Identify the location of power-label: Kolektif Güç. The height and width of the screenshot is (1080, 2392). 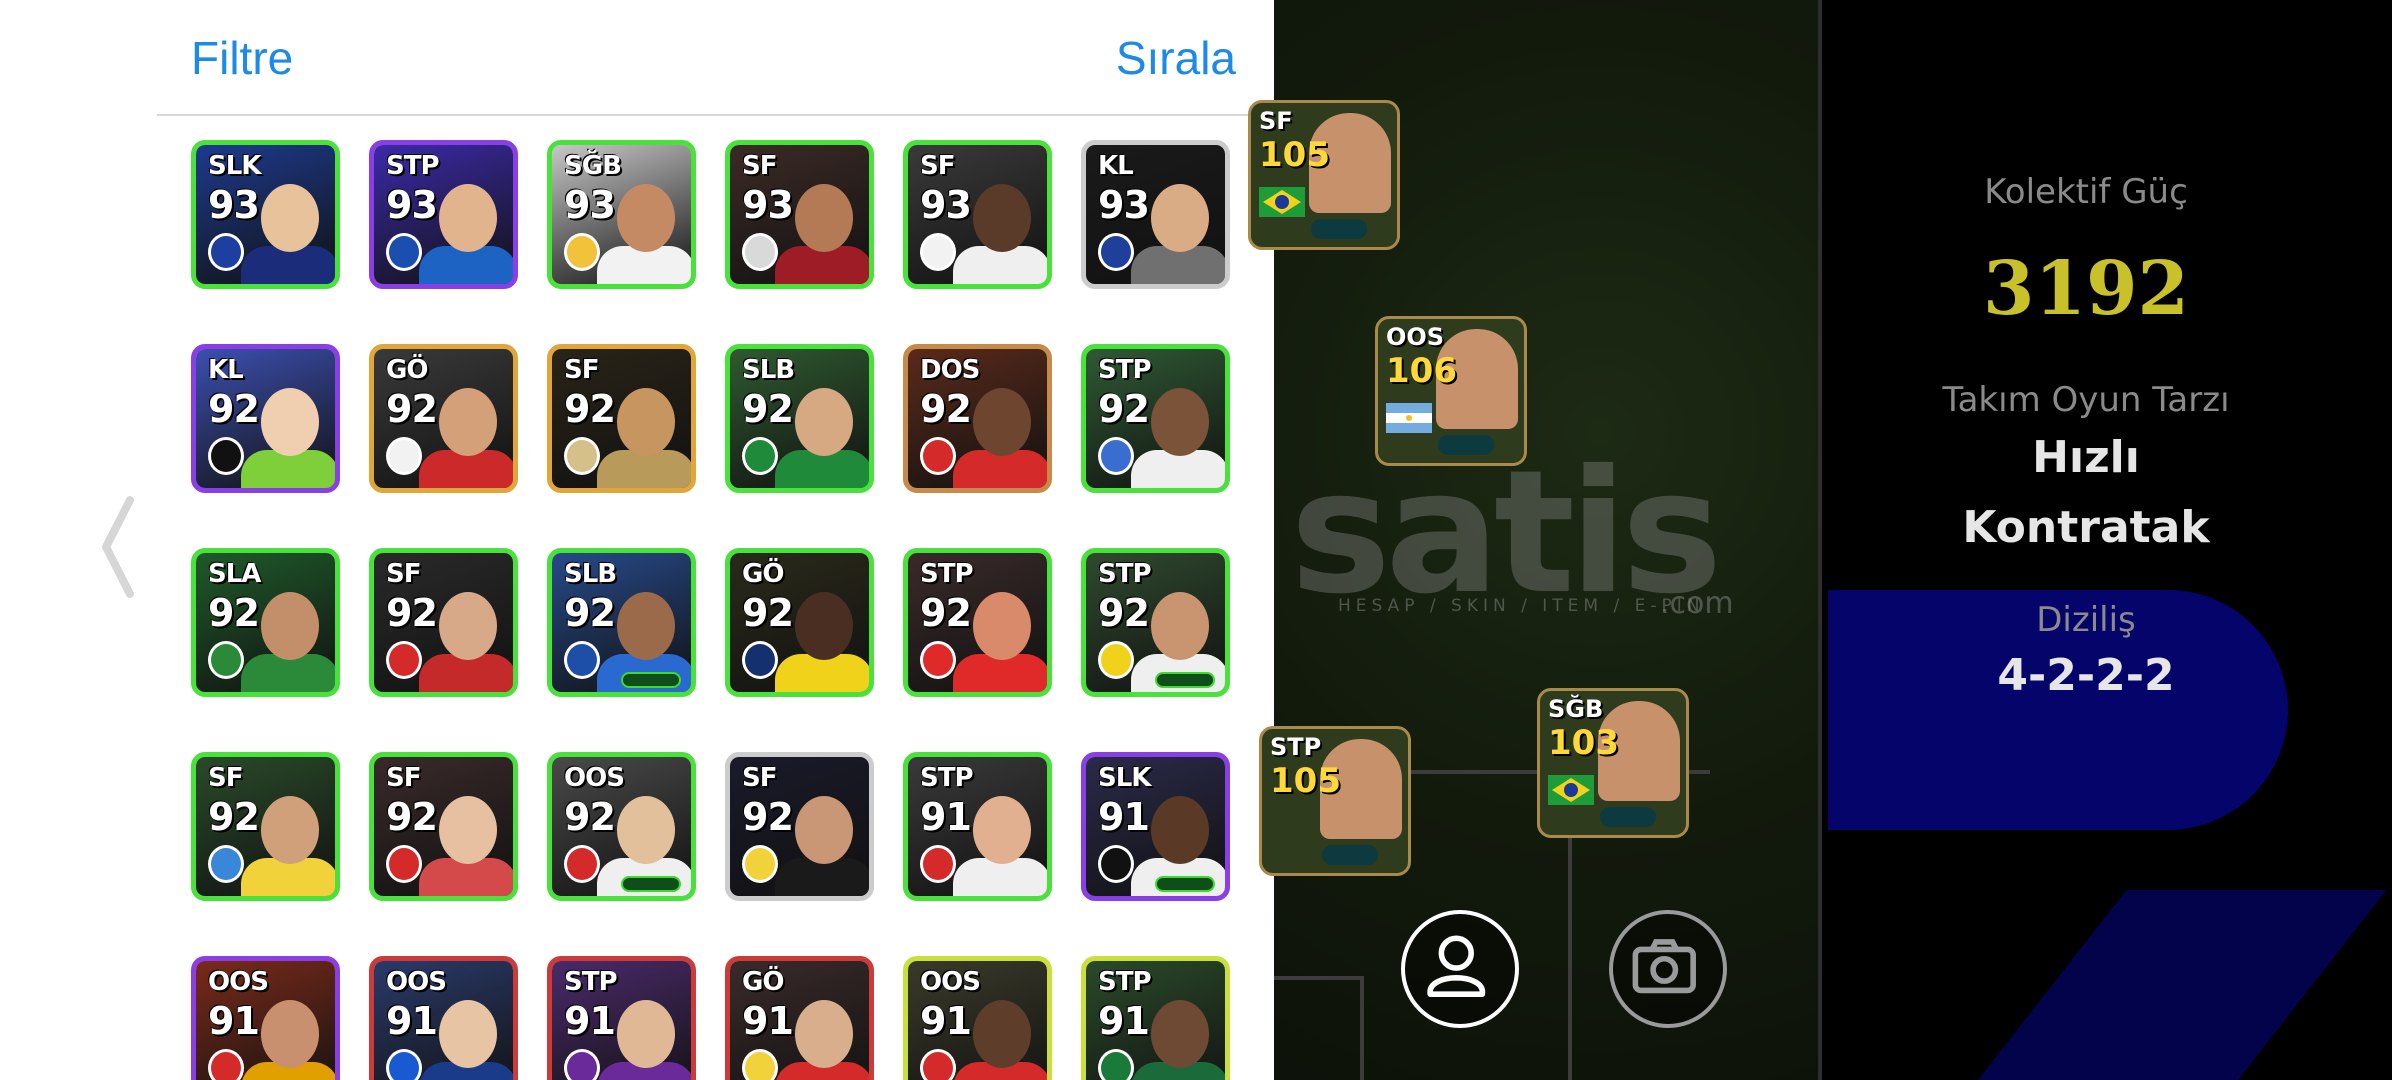
(2086, 192).